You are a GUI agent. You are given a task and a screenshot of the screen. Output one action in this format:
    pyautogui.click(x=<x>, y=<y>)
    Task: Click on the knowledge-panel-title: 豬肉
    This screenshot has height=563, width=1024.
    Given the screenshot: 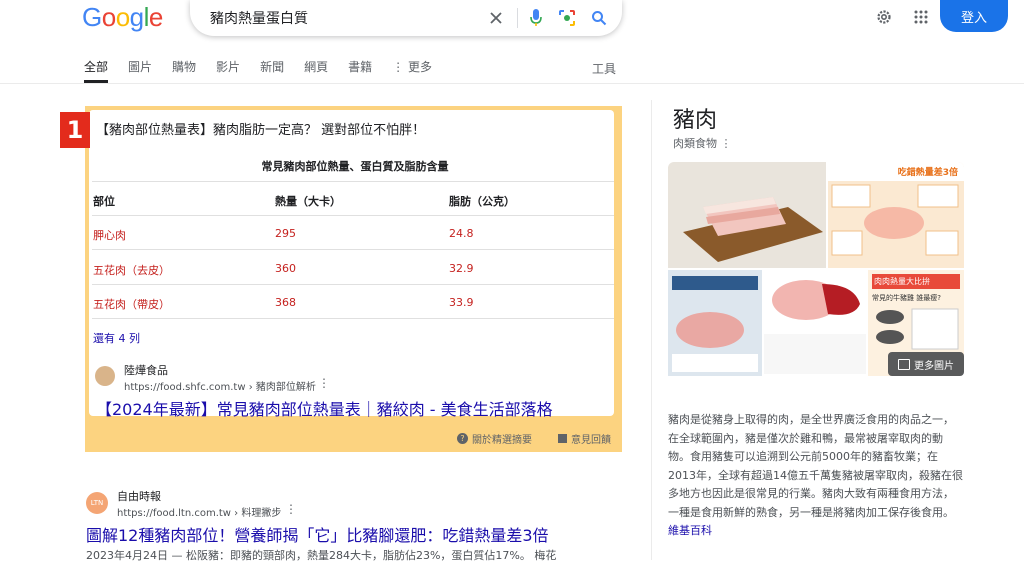 What is the action you would take?
    pyautogui.click(x=695, y=120)
    